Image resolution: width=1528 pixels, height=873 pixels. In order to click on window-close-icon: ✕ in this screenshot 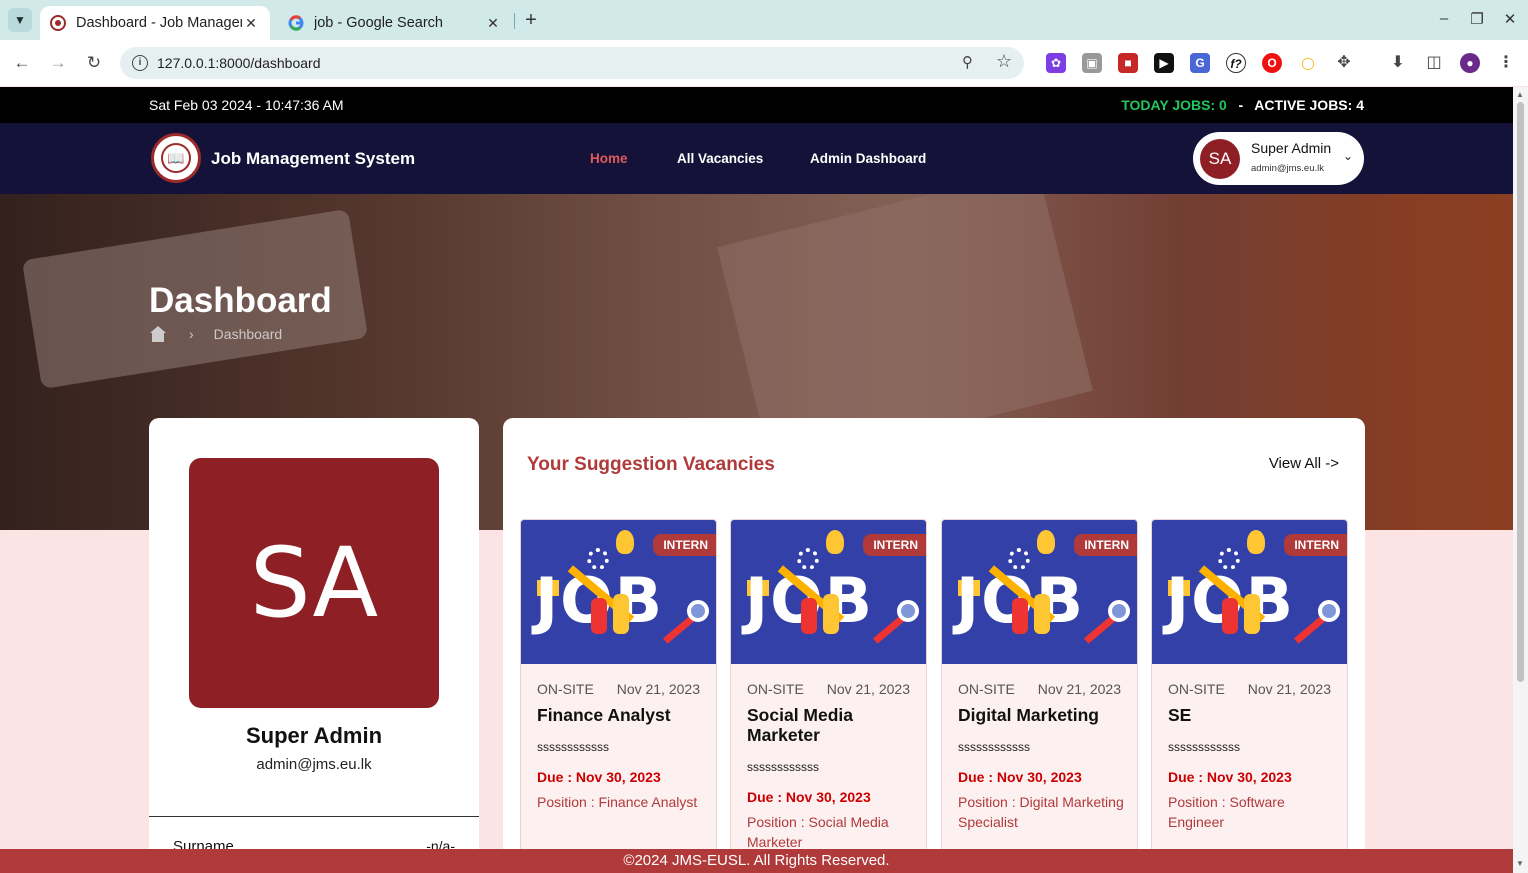, I will do `click(1510, 19)`.